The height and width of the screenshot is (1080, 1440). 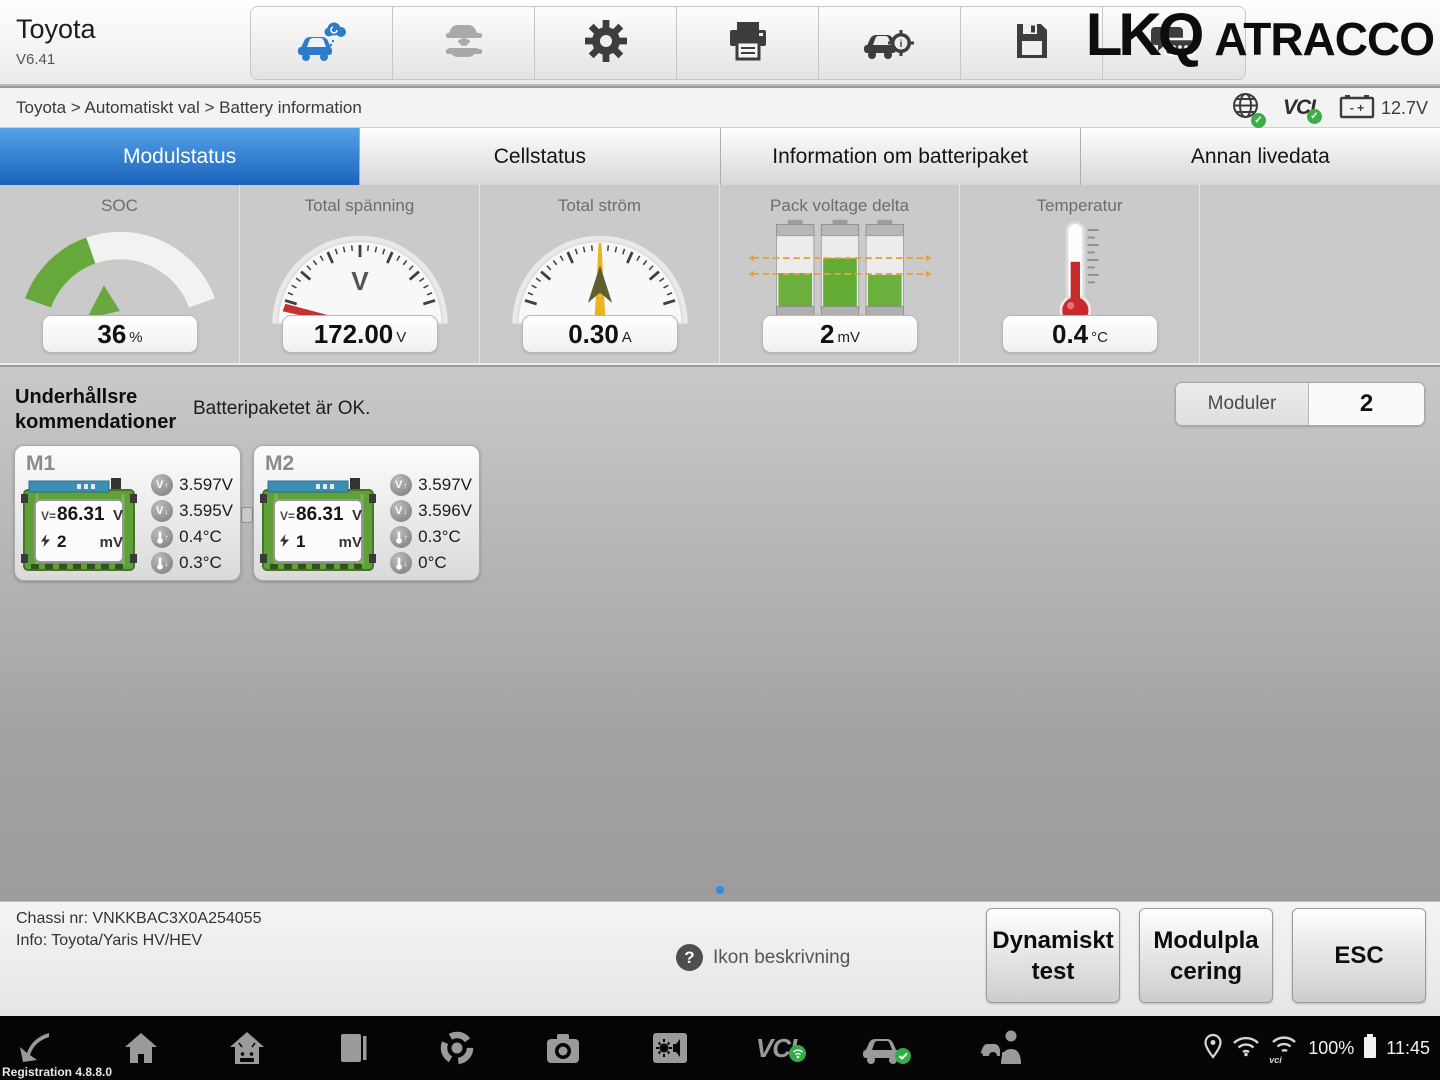 What do you see at coordinates (563, 1048) in the screenshot?
I see `camera-icon` at bounding box center [563, 1048].